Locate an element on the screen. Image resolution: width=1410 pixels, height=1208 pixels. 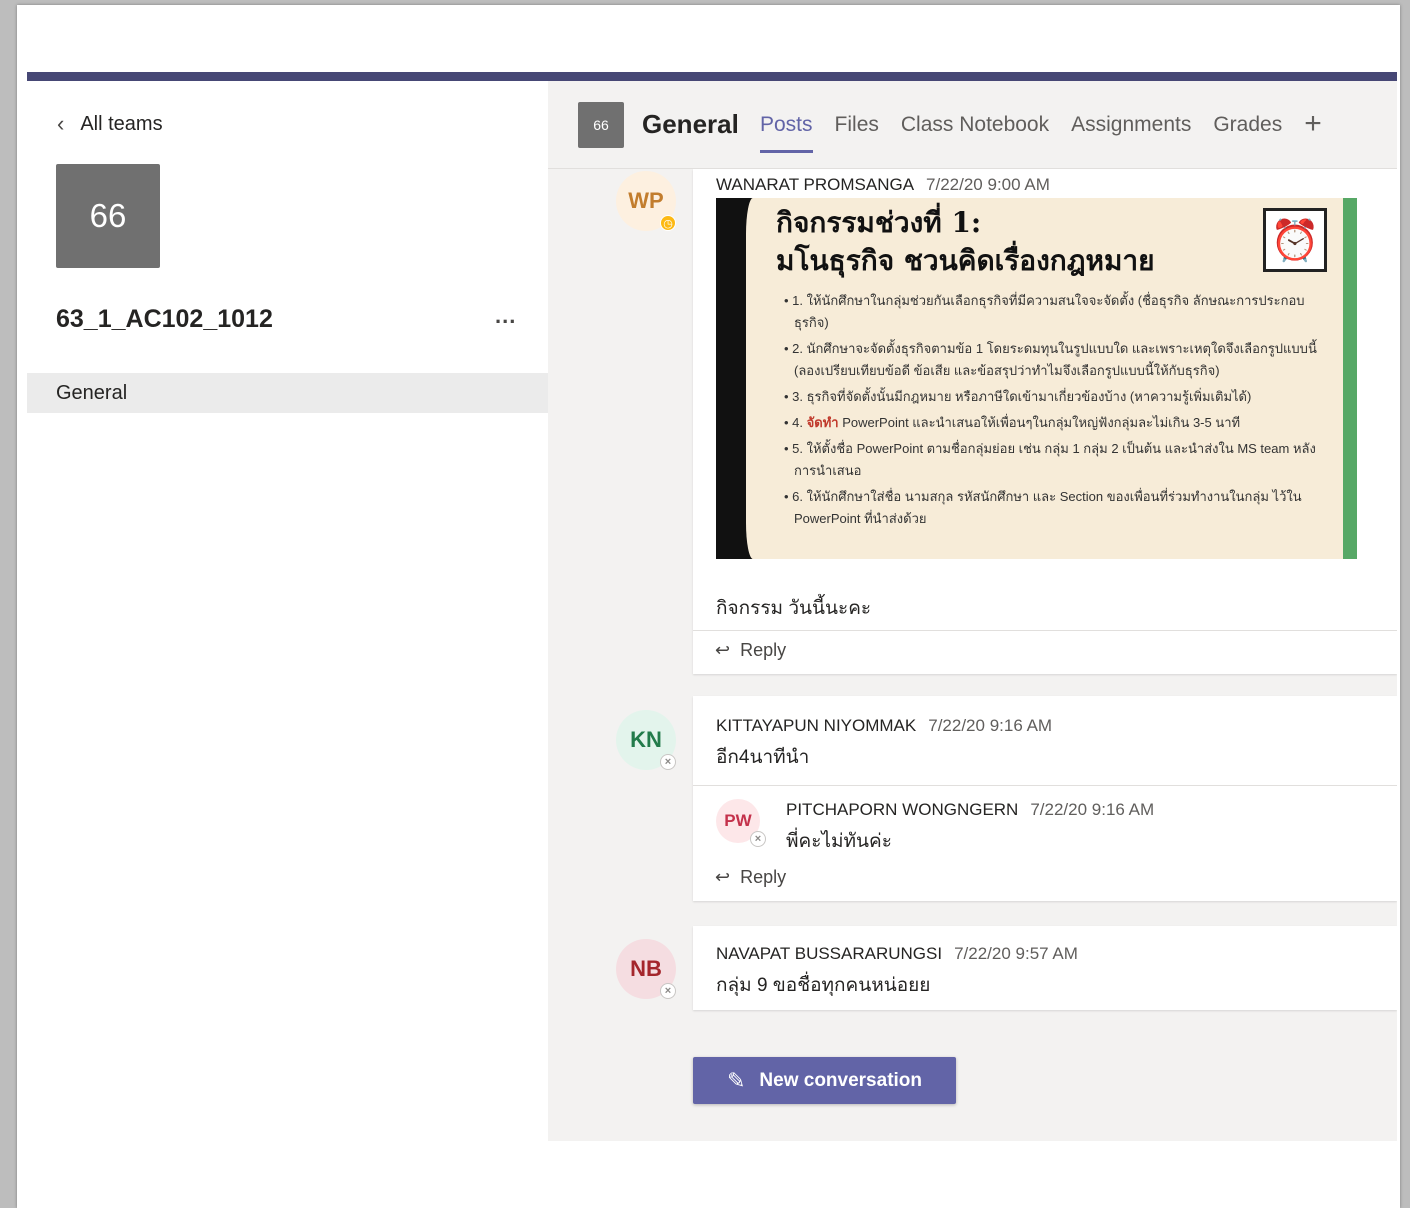
avatar: WP ◷ is located at coordinates (646, 201).